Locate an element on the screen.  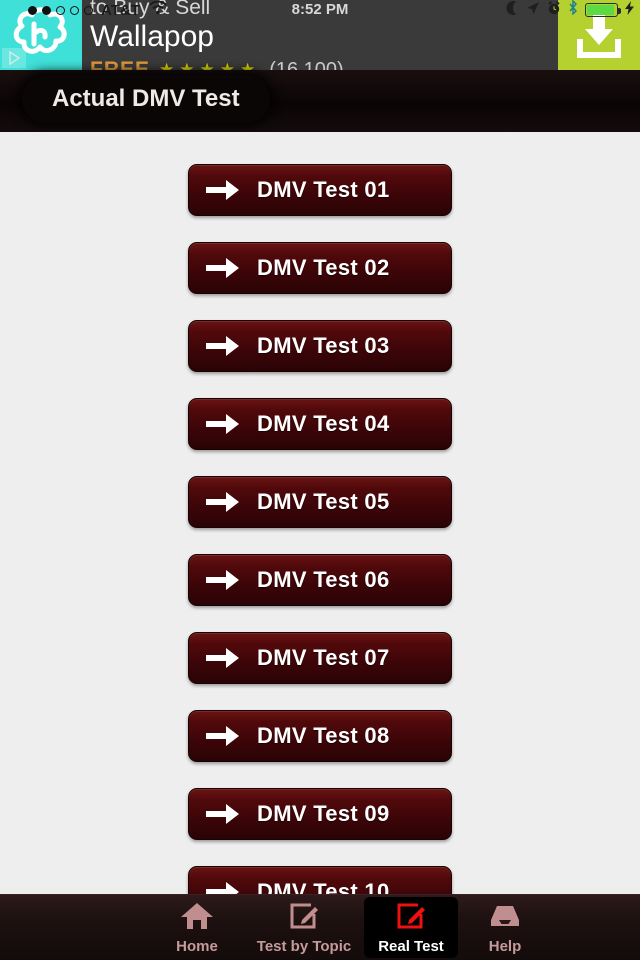
page-title-pill: Actual DMV Test is located at coordinates (146, 99).